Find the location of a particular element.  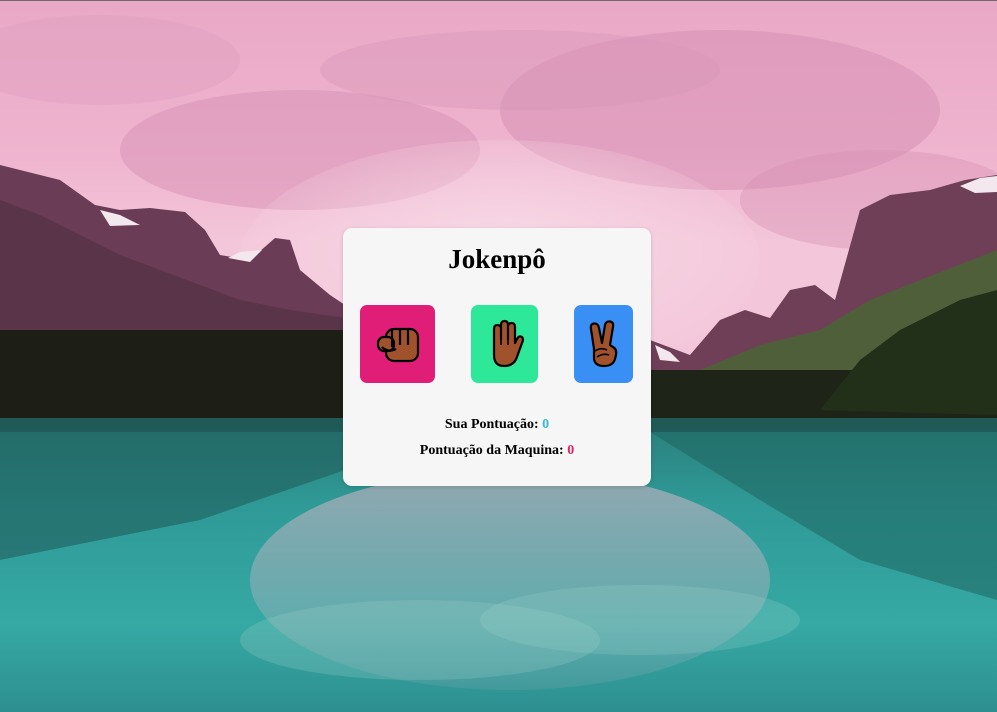

rock-button is located at coordinates (397, 344).